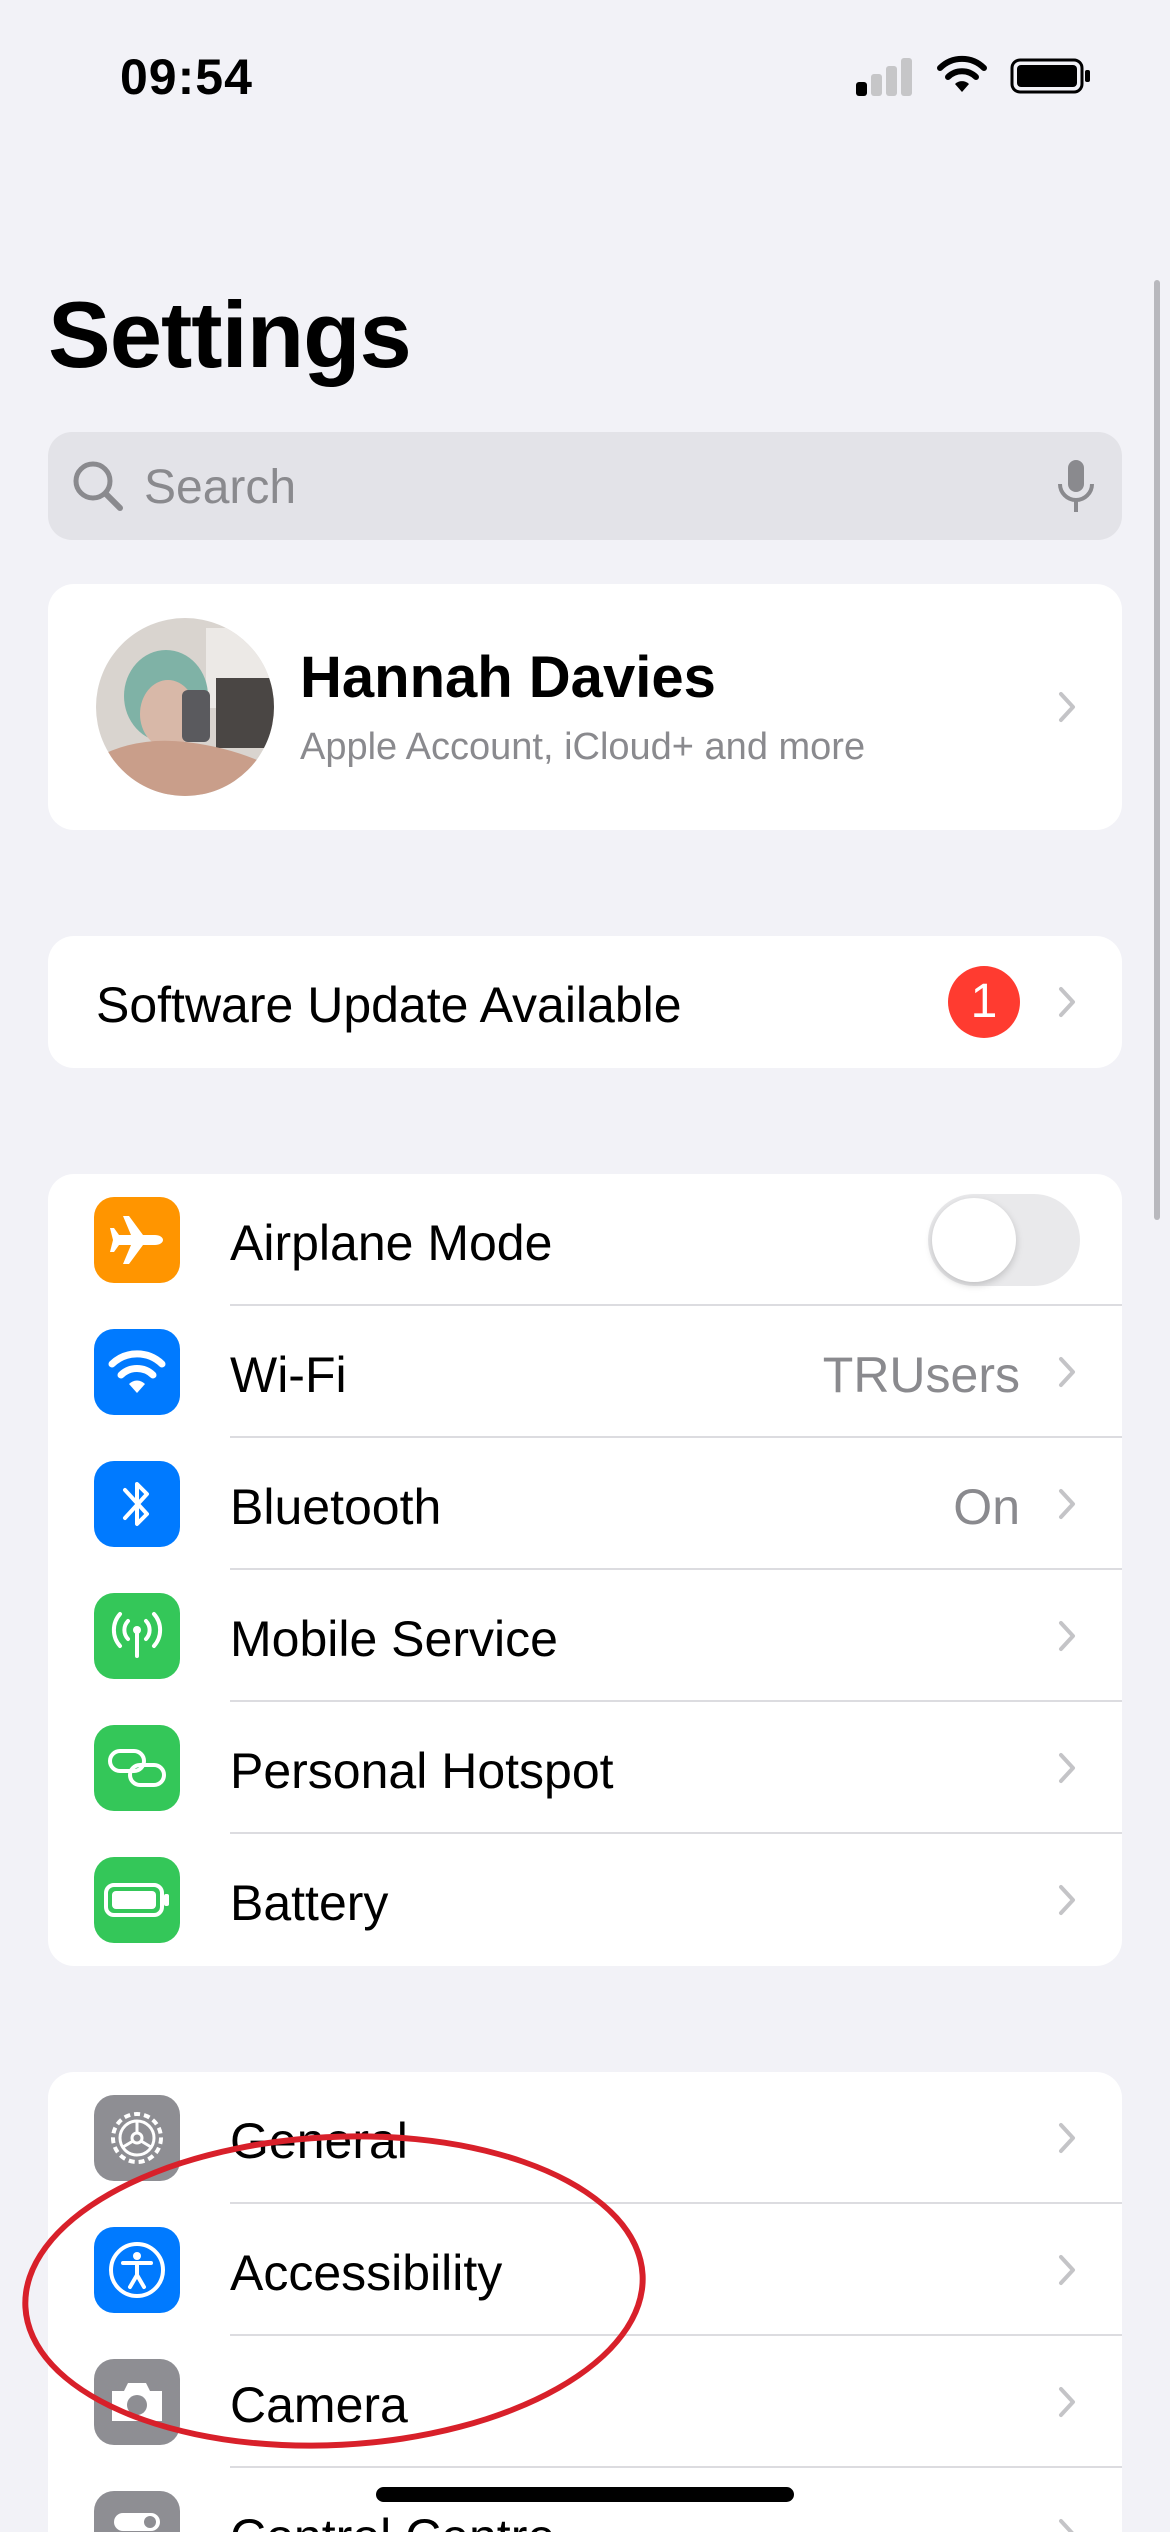 The width and height of the screenshot is (1170, 2532). I want to click on accessibility-row: Accessibility, so click(585, 2270).